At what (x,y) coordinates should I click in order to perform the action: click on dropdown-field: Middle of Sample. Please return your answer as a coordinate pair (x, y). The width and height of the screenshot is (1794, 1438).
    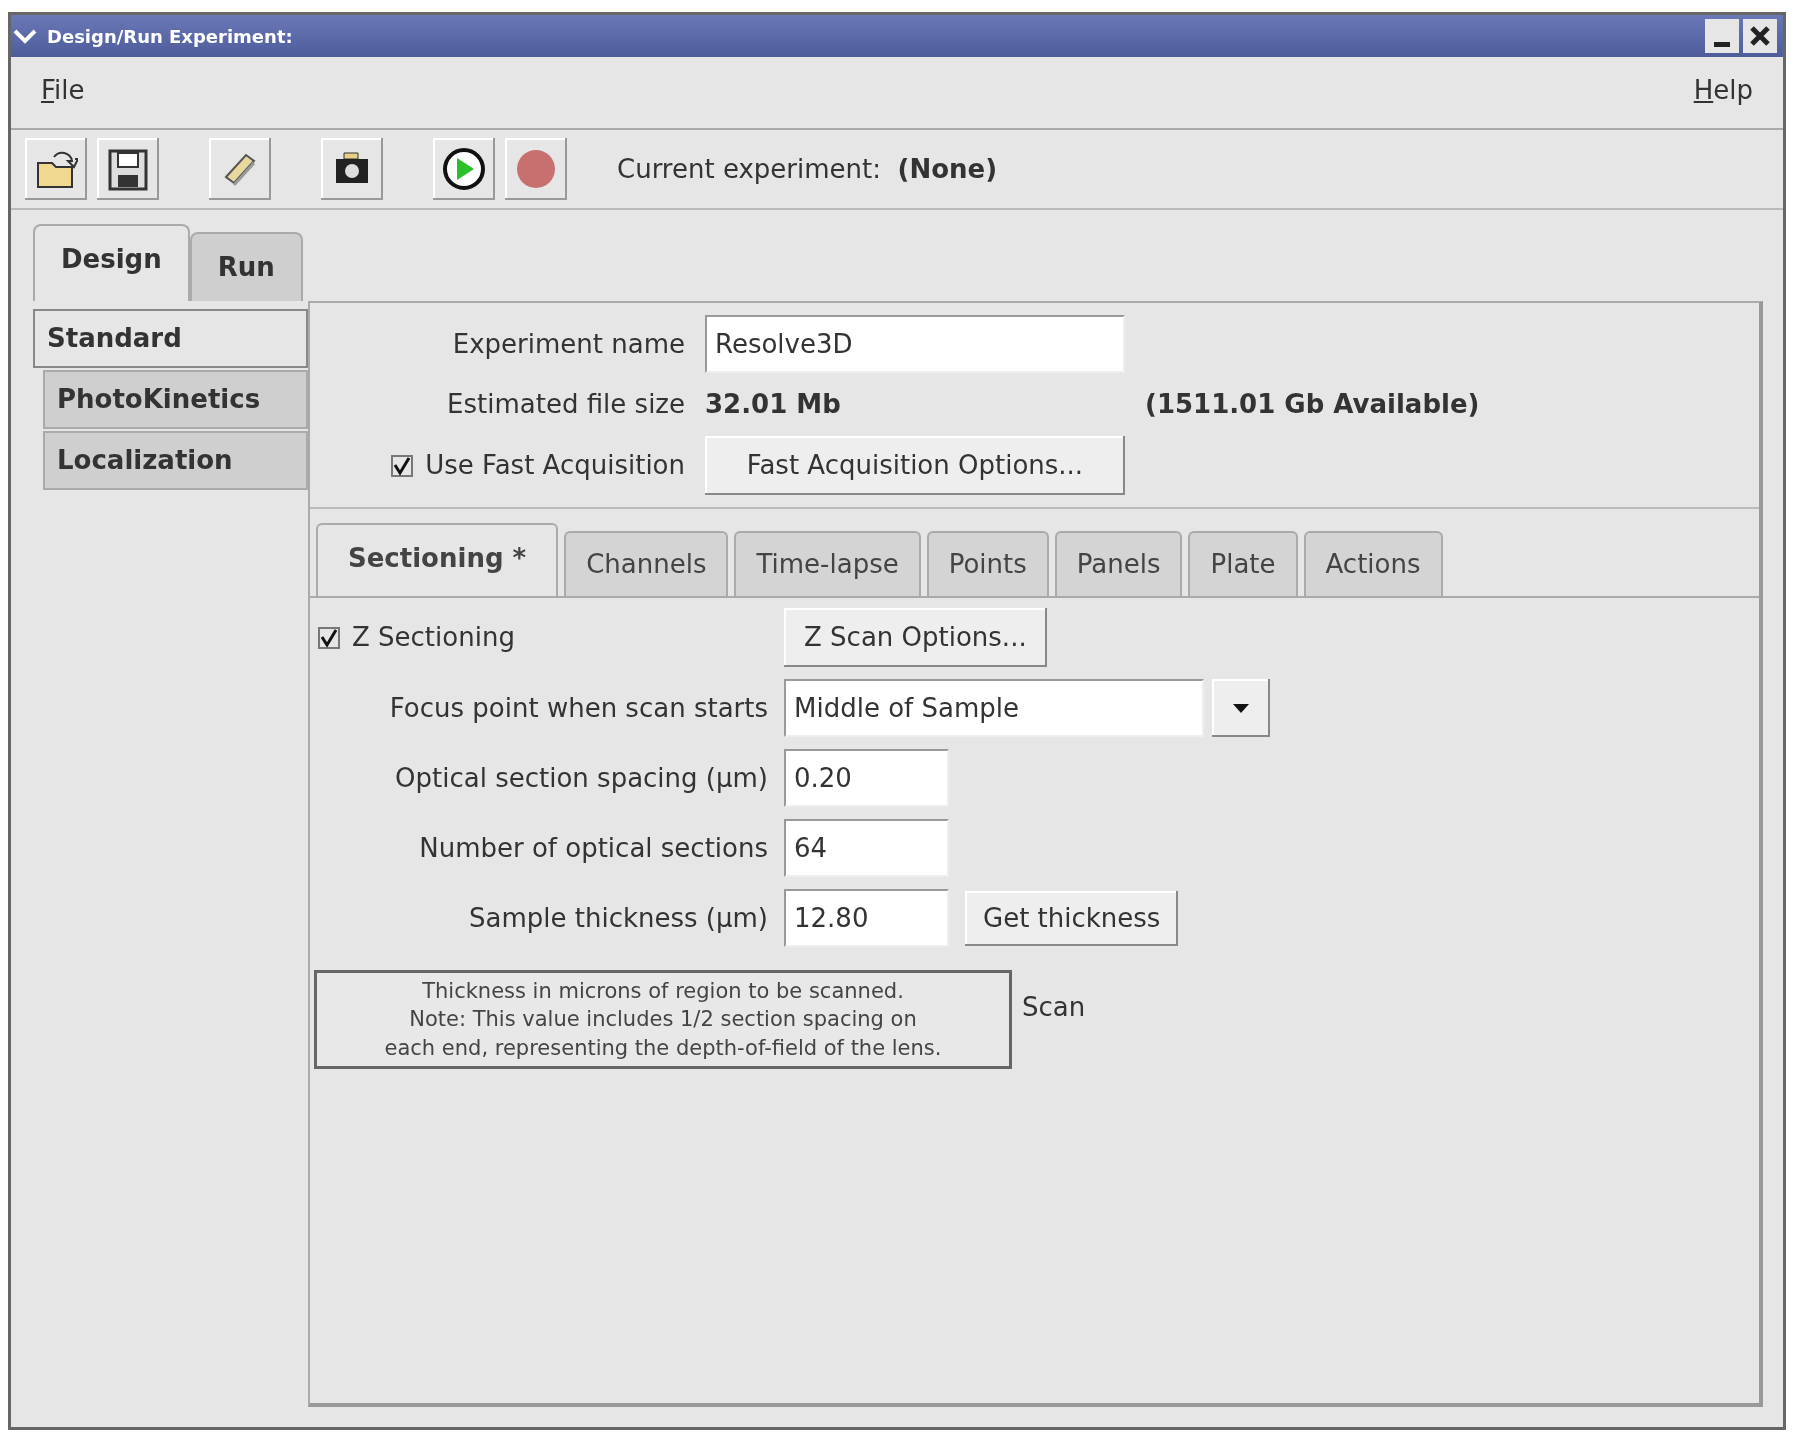
    Looking at the image, I should click on (994, 708).